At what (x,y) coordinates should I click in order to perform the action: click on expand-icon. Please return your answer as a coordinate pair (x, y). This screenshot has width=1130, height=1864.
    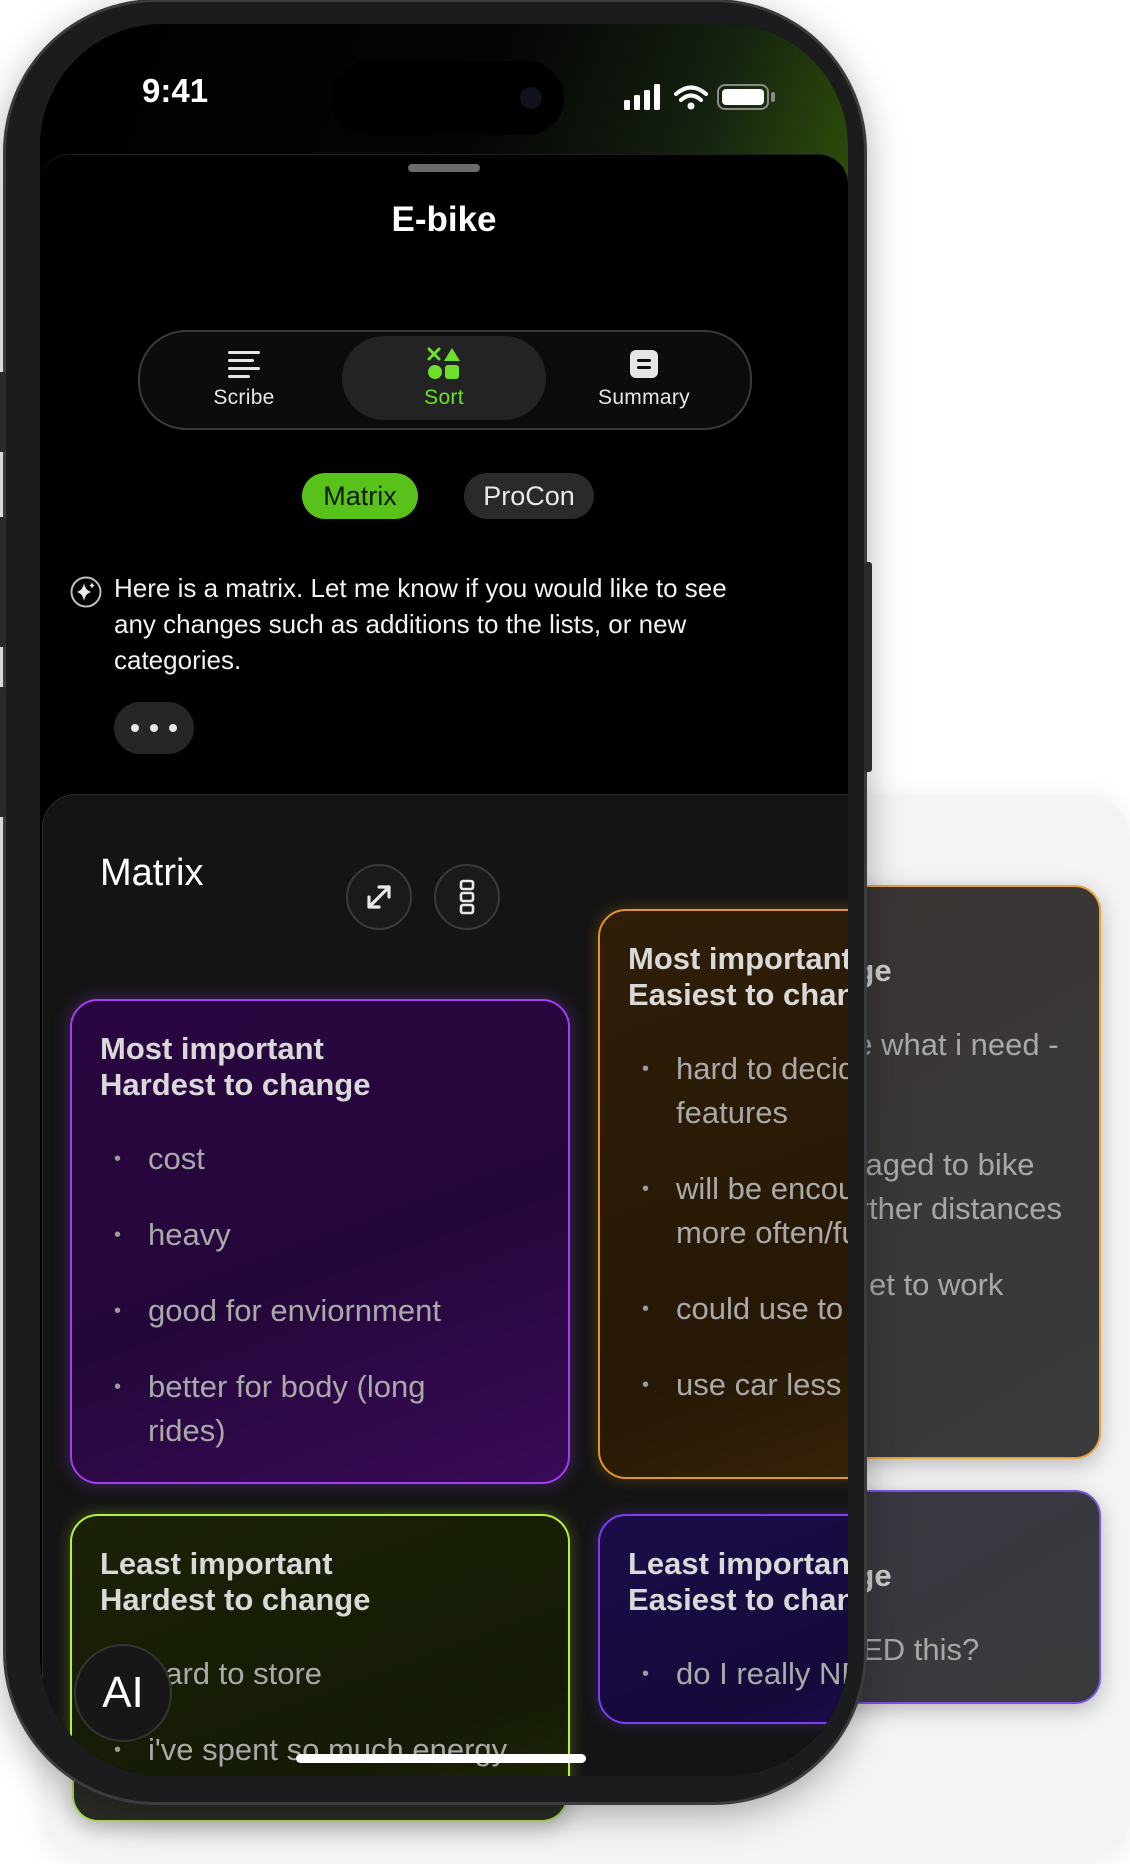
    Looking at the image, I should click on (379, 897).